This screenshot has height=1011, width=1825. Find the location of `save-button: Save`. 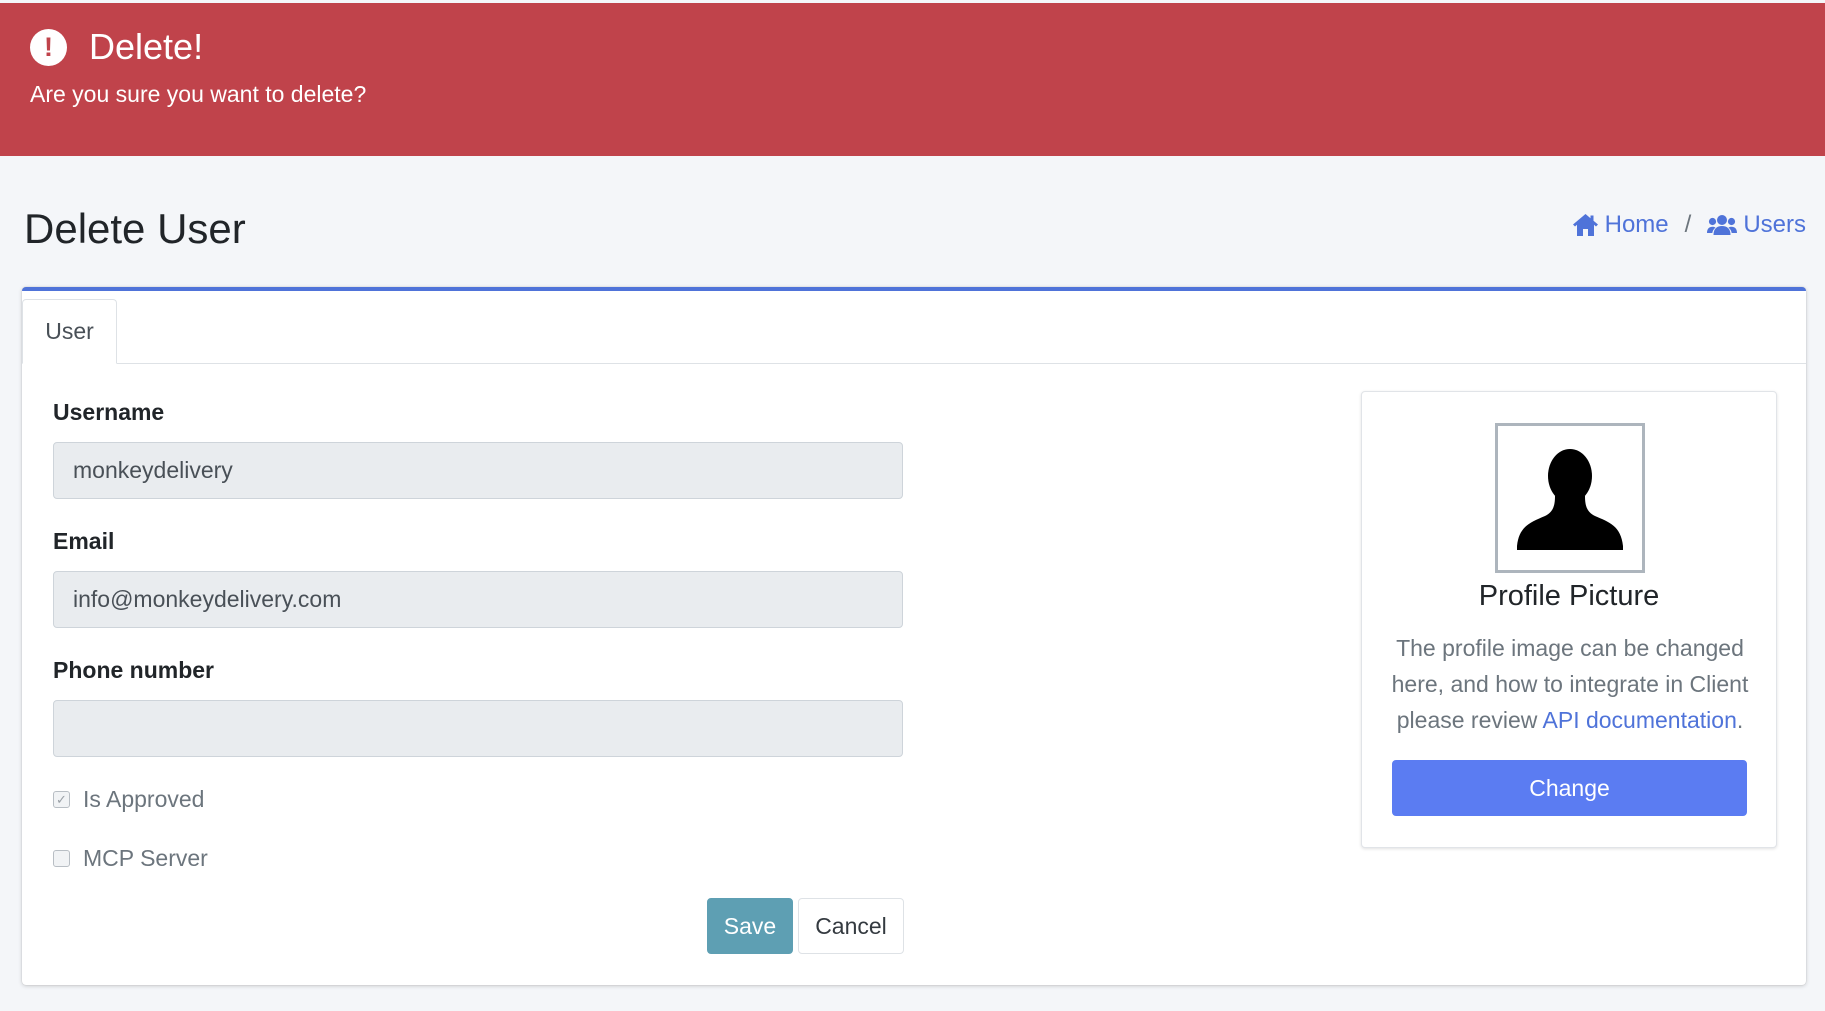

save-button: Save is located at coordinates (750, 926).